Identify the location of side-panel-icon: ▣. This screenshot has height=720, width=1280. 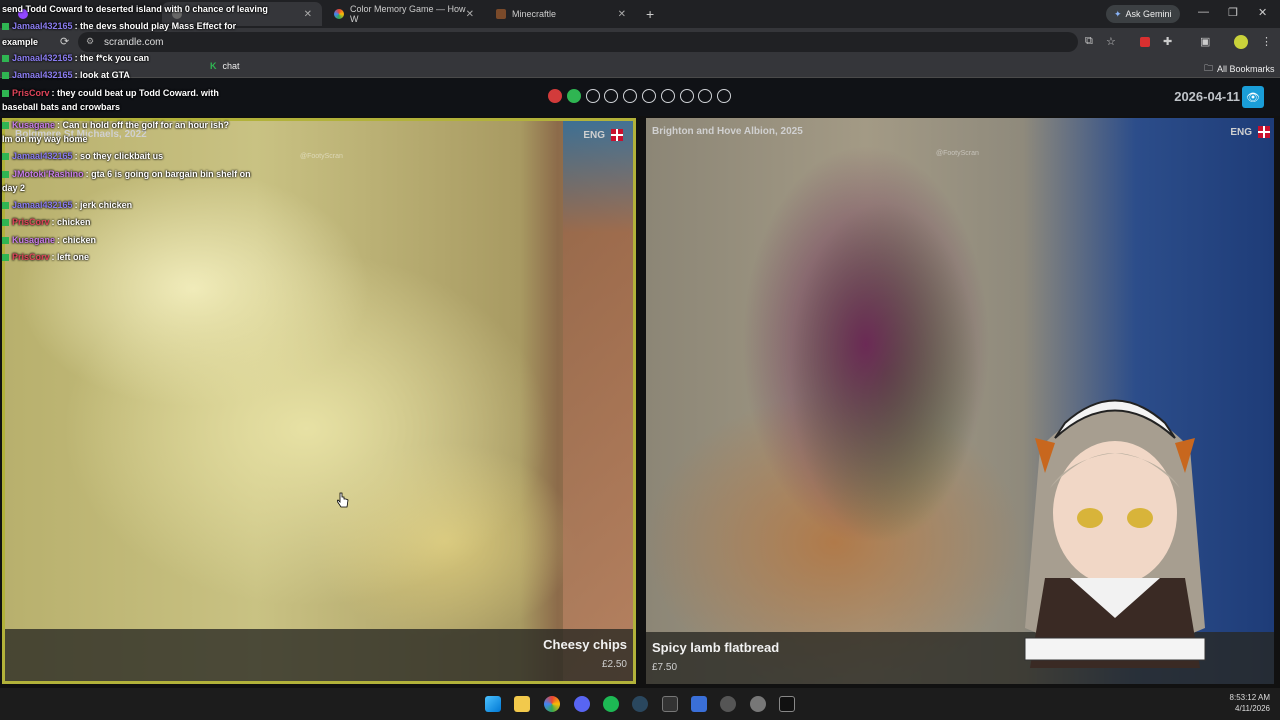
(1205, 41).